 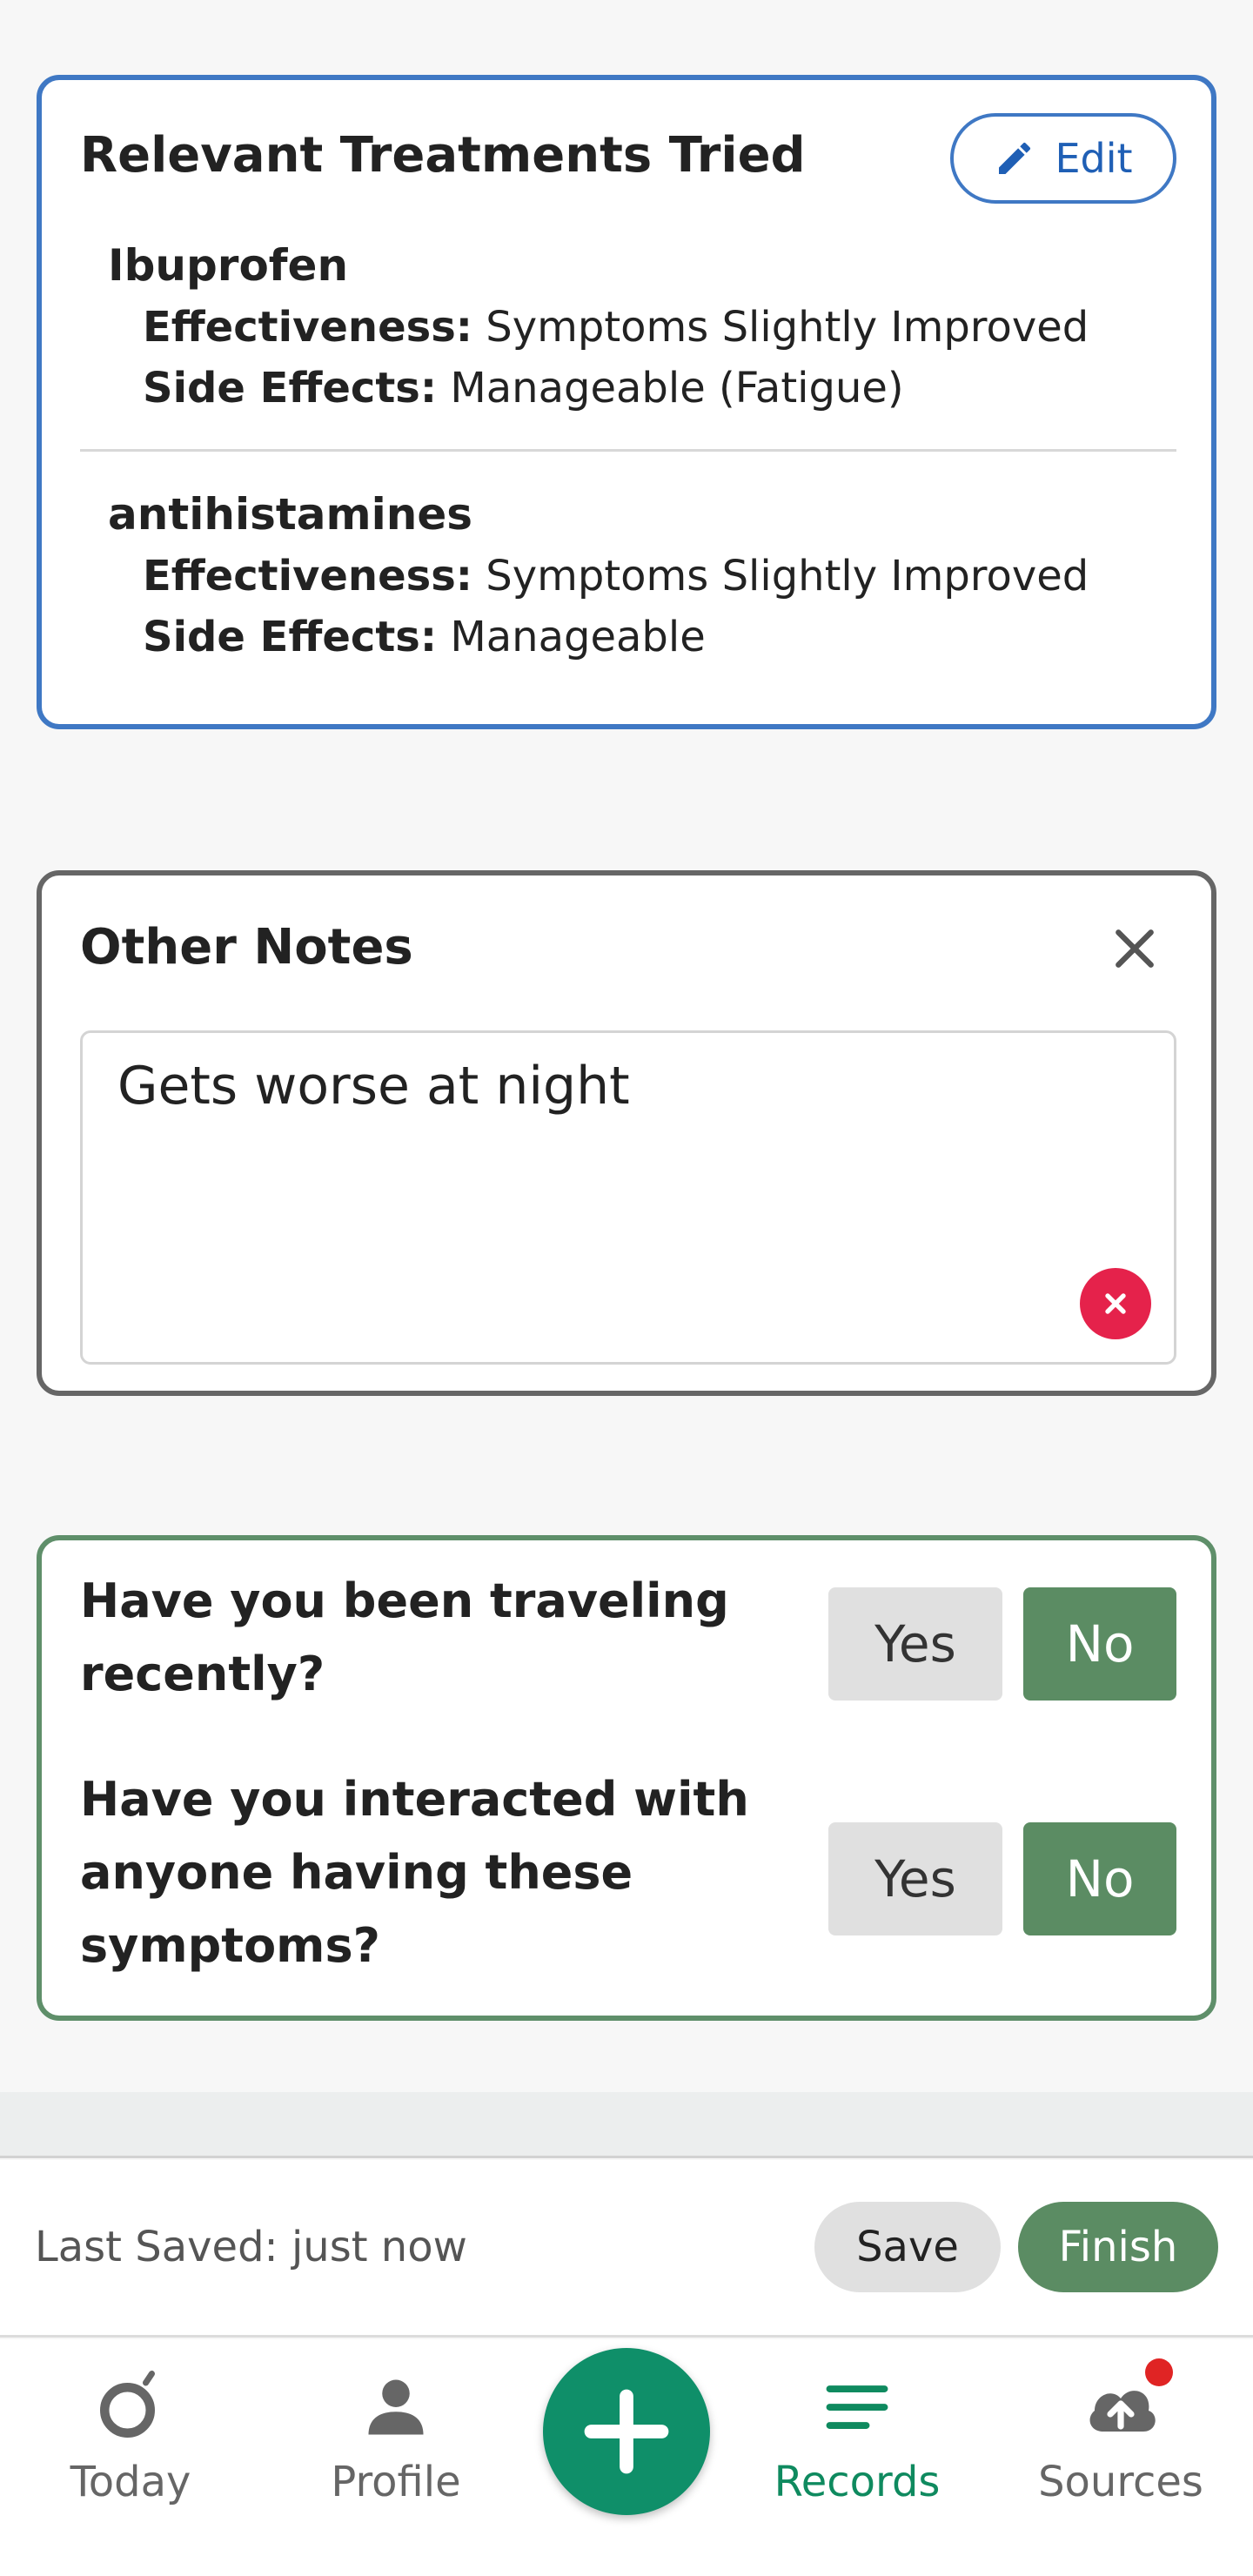 What do you see at coordinates (373, 1086) in the screenshot?
I see `notes-text: Gets worse at night` at bounding box center [373, 1086].